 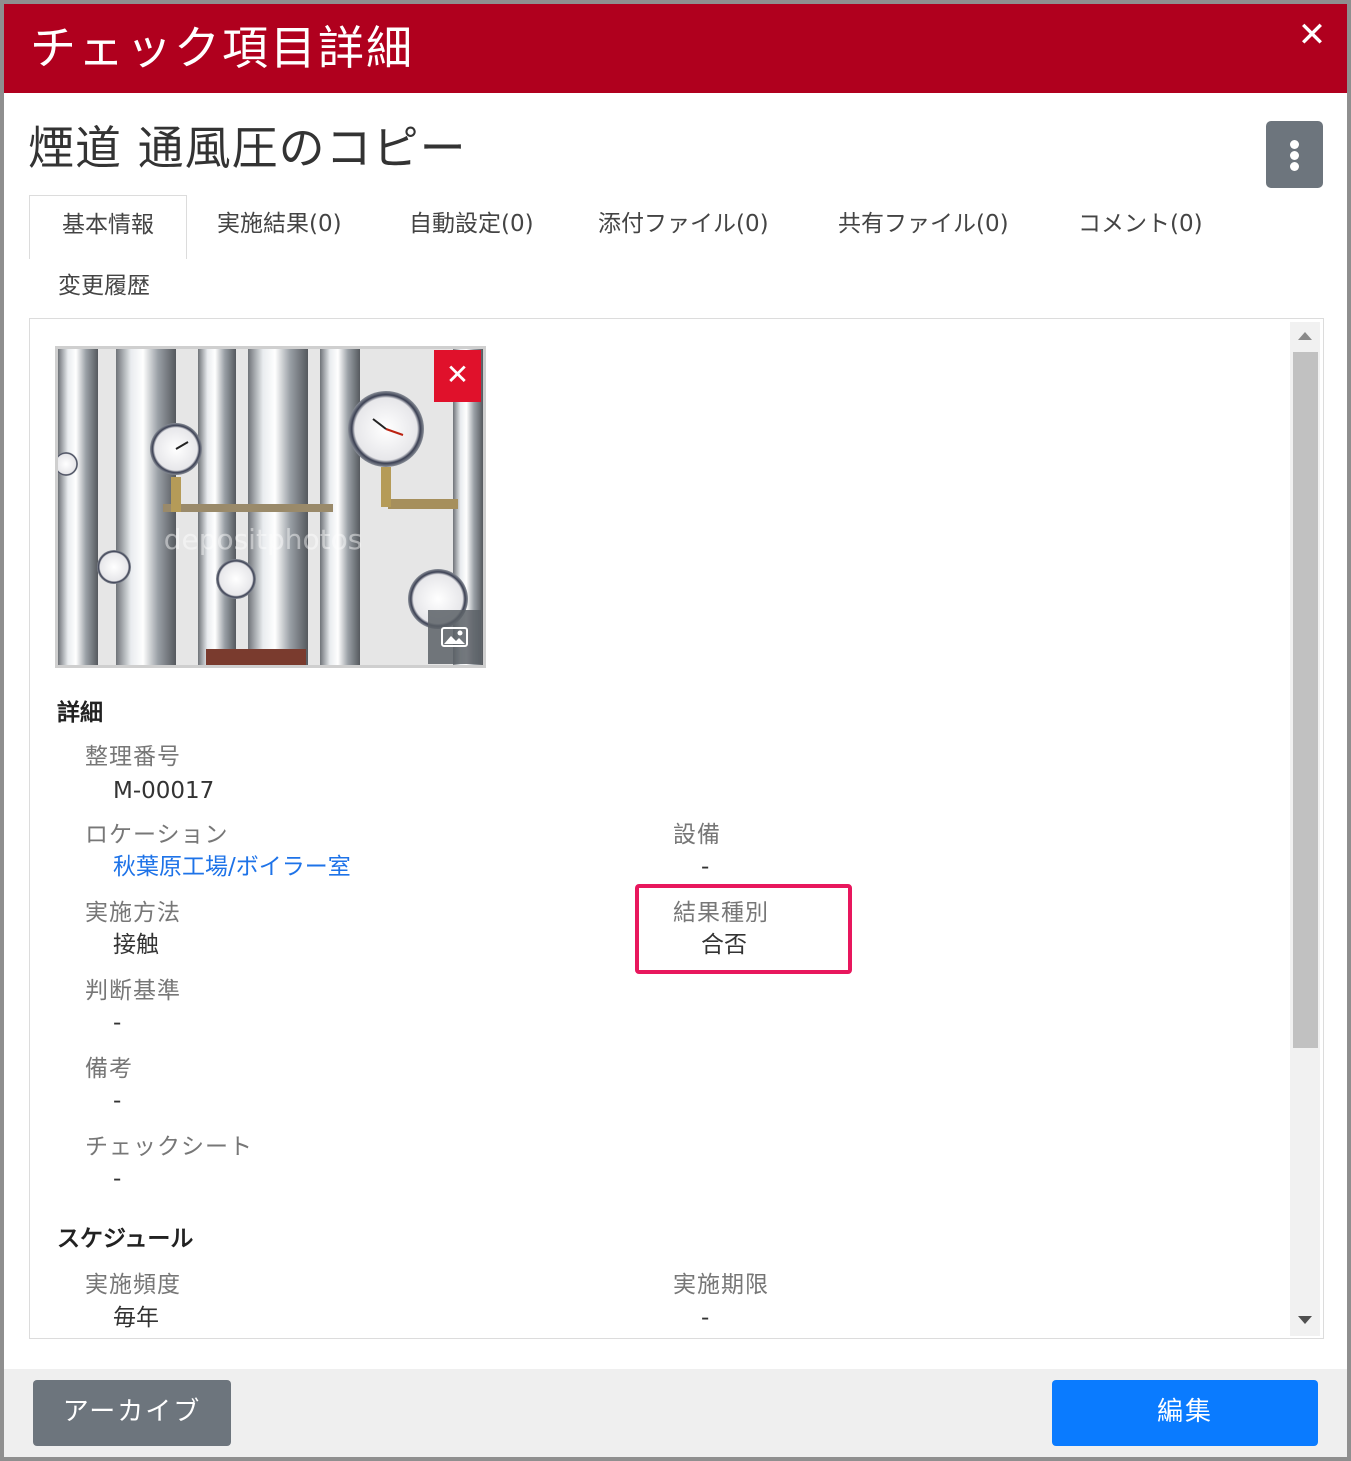 I want to click on notes-label: 備考, so click(x=109, y=1069).